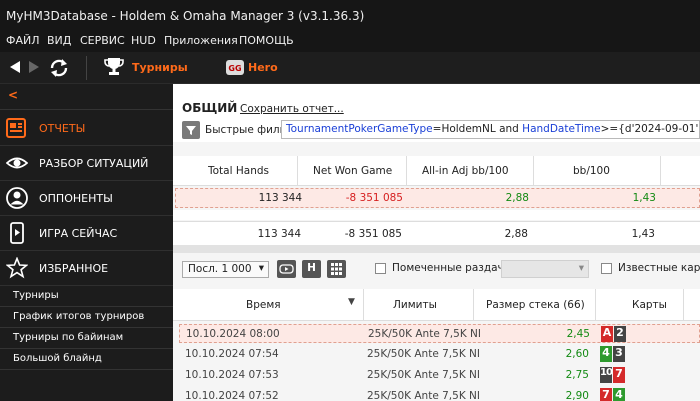 The image size is (700, 401). Describe the element at coordinates (86, 97) in the screenshot. I see `sidebar-collapse: <` at that location.